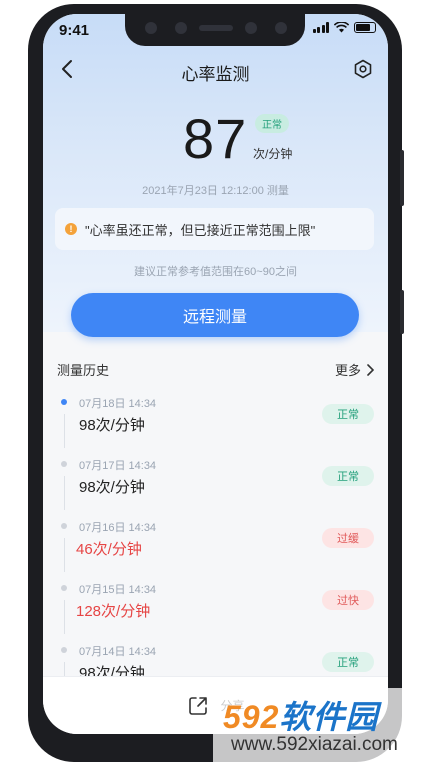 The width and height of the screenshot is (432, 768). I want to click on watermark-logo-text: 软件园, so click(329, 717).